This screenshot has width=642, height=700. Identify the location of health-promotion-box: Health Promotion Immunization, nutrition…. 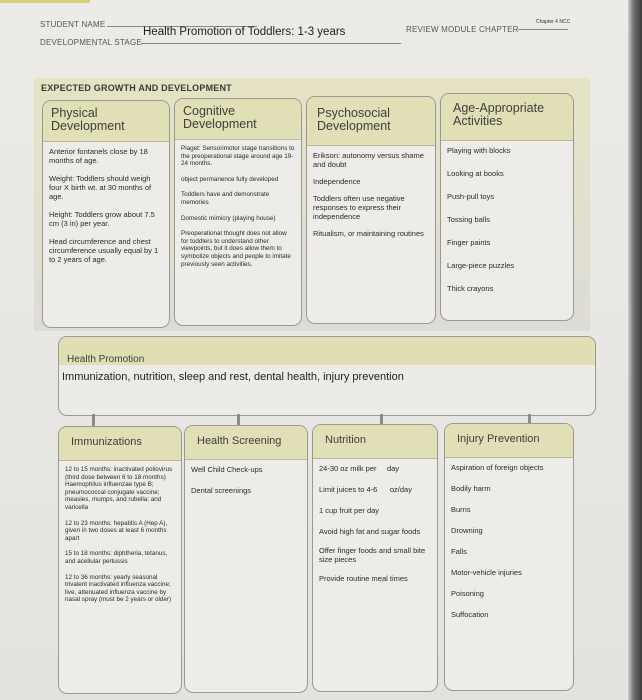
(327, 376).